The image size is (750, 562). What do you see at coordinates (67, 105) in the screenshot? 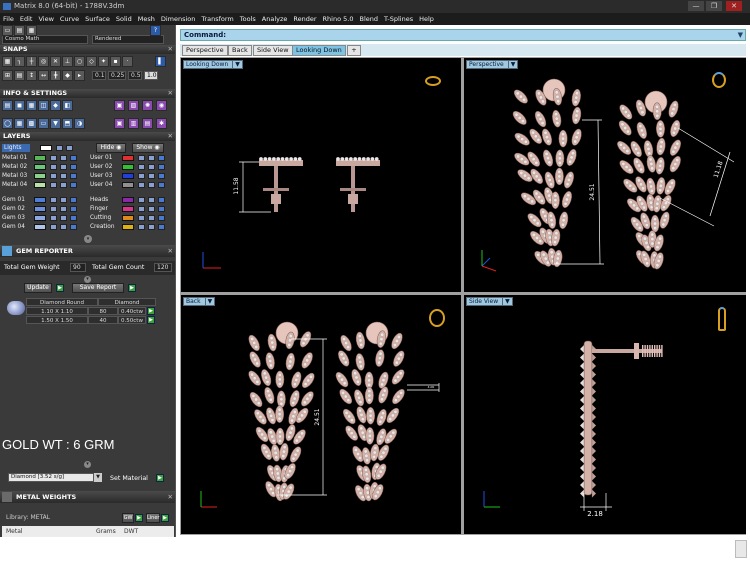
I see `info-view-icon: ◧` at bounding box center [67, 105].